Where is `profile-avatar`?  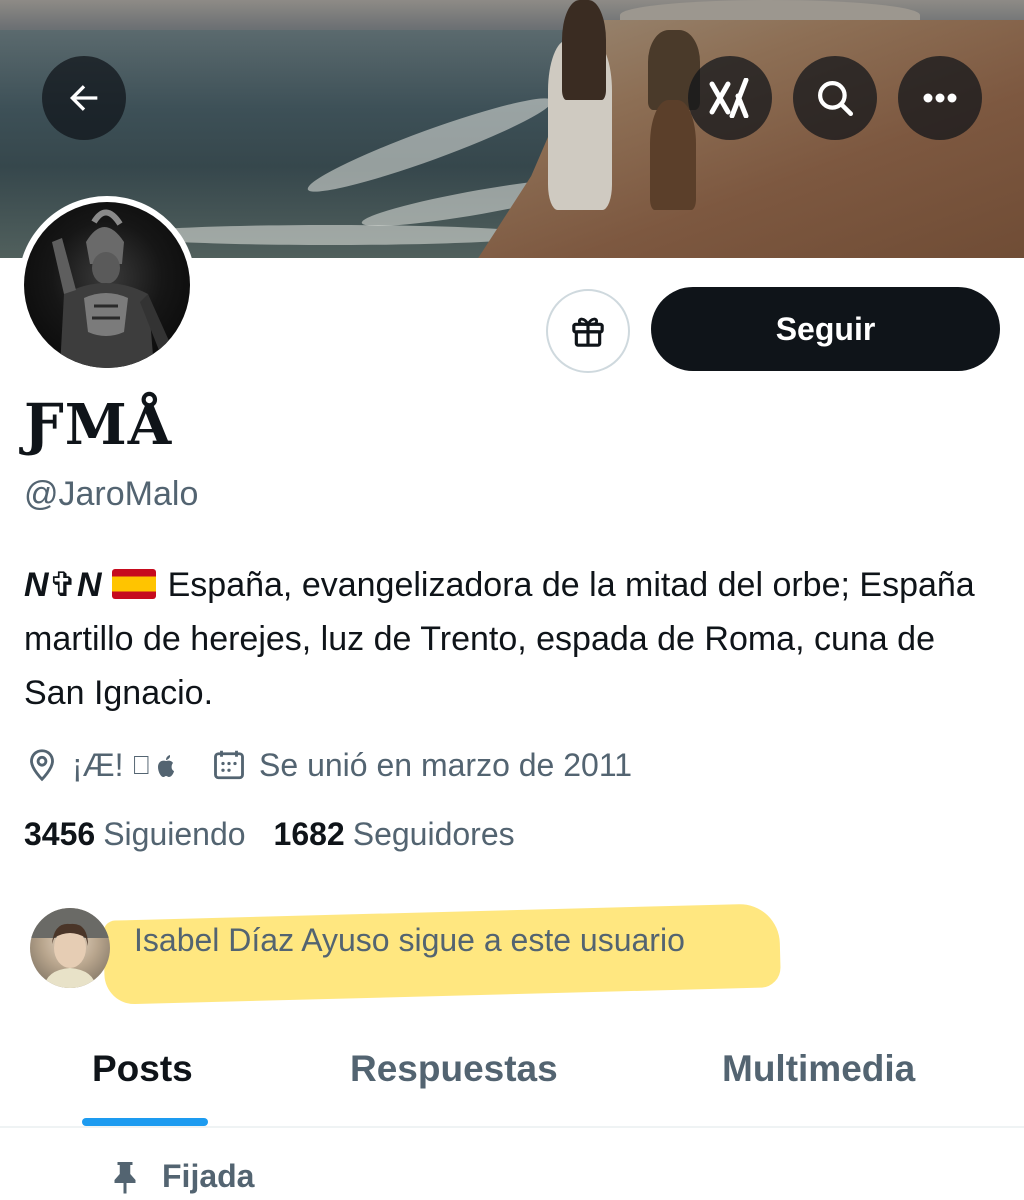 profile-avatar is located at coordinates (107, 285).